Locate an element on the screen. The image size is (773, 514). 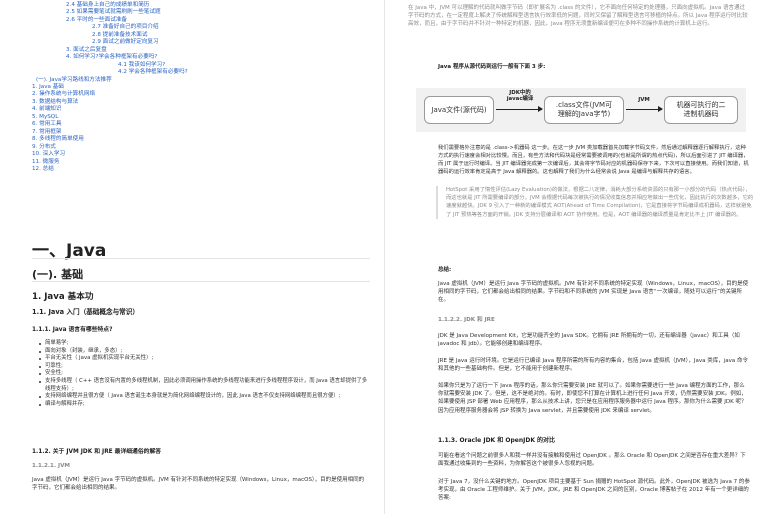
heading-jvm: 1.1.2.1. JVM is located at coordinates (51, 466).